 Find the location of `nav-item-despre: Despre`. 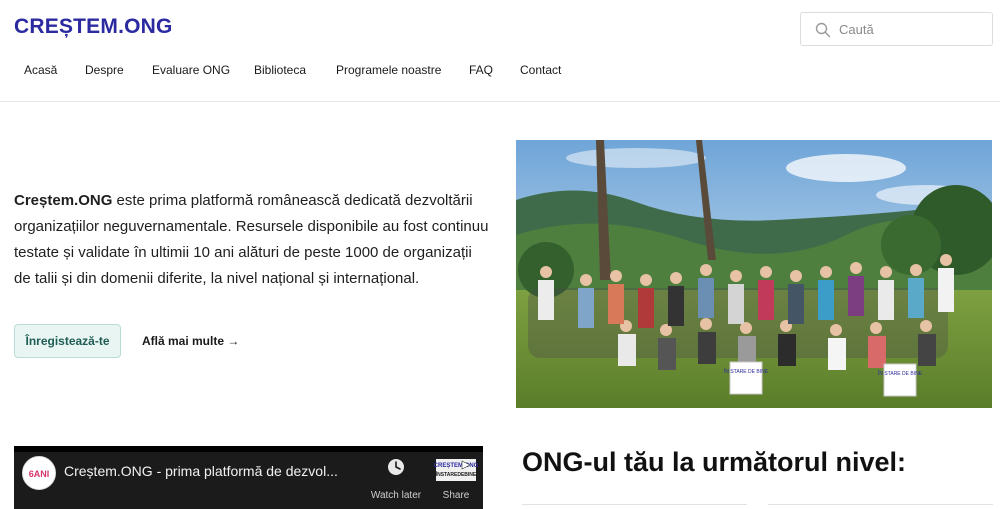

nav-item-despre: Despre is located at coordinates (104, 70).